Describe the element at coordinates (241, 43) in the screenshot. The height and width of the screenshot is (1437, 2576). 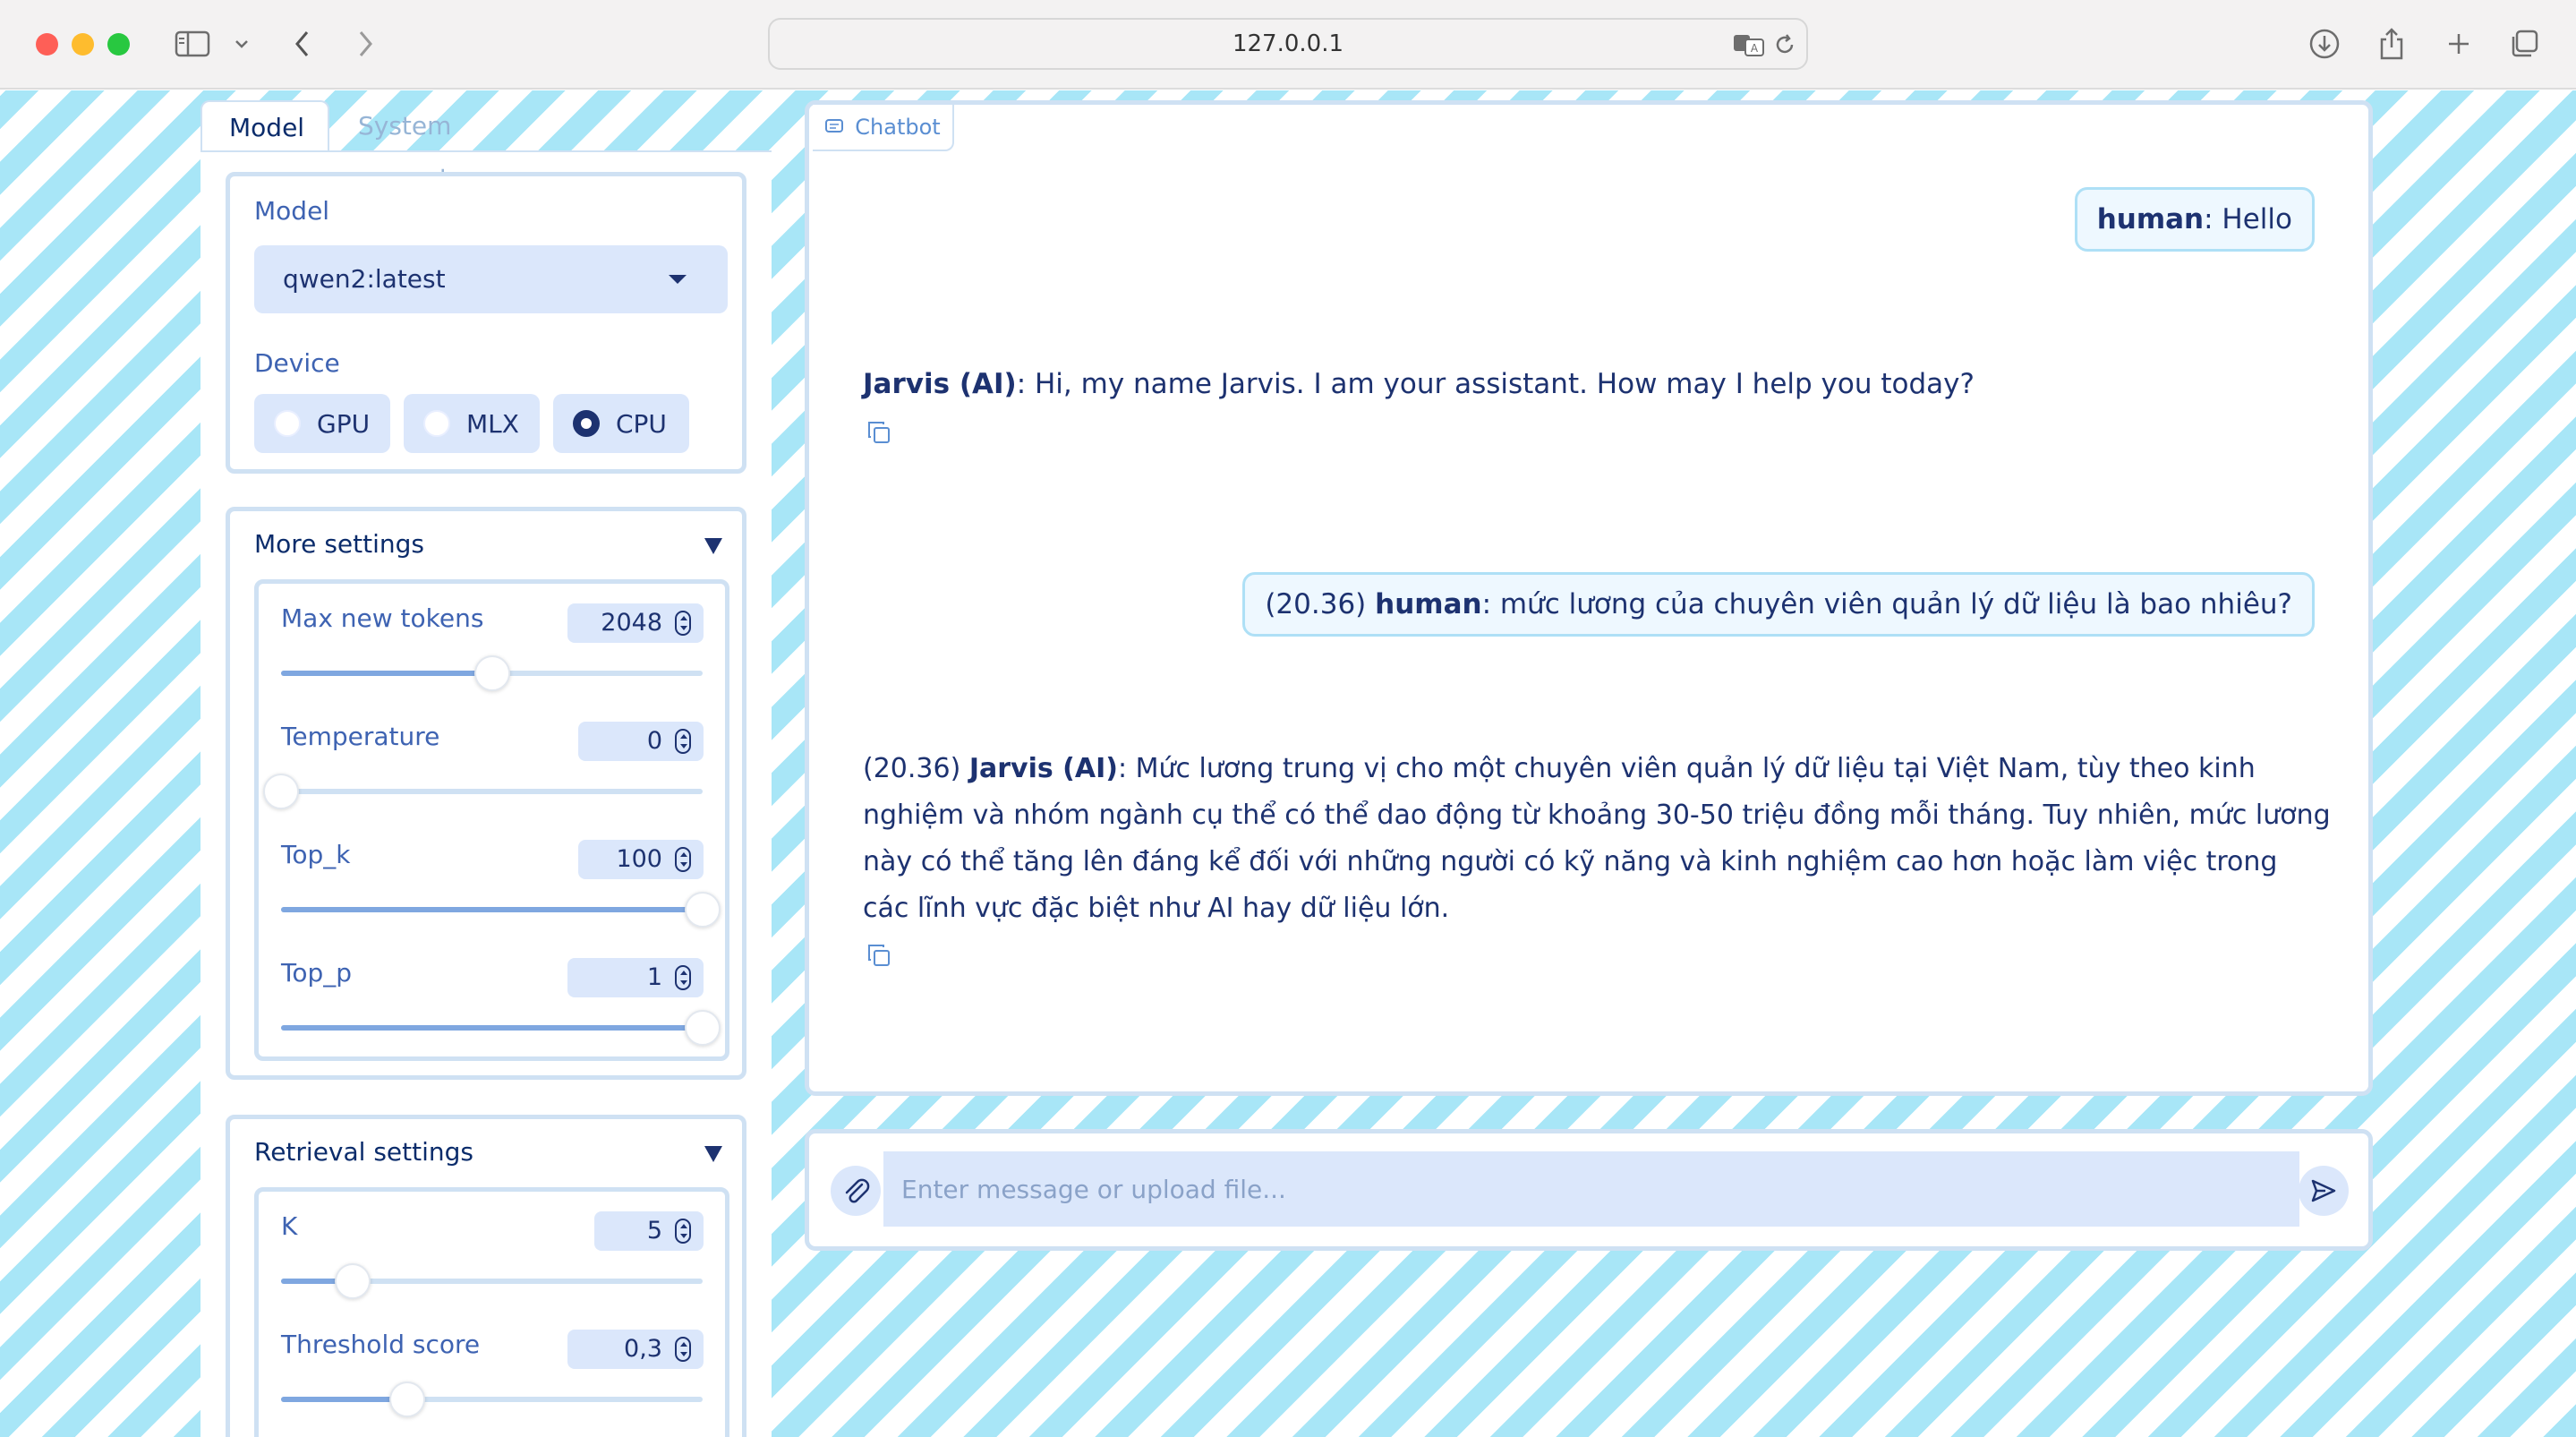
I see `chevron-down-icon` at that location.